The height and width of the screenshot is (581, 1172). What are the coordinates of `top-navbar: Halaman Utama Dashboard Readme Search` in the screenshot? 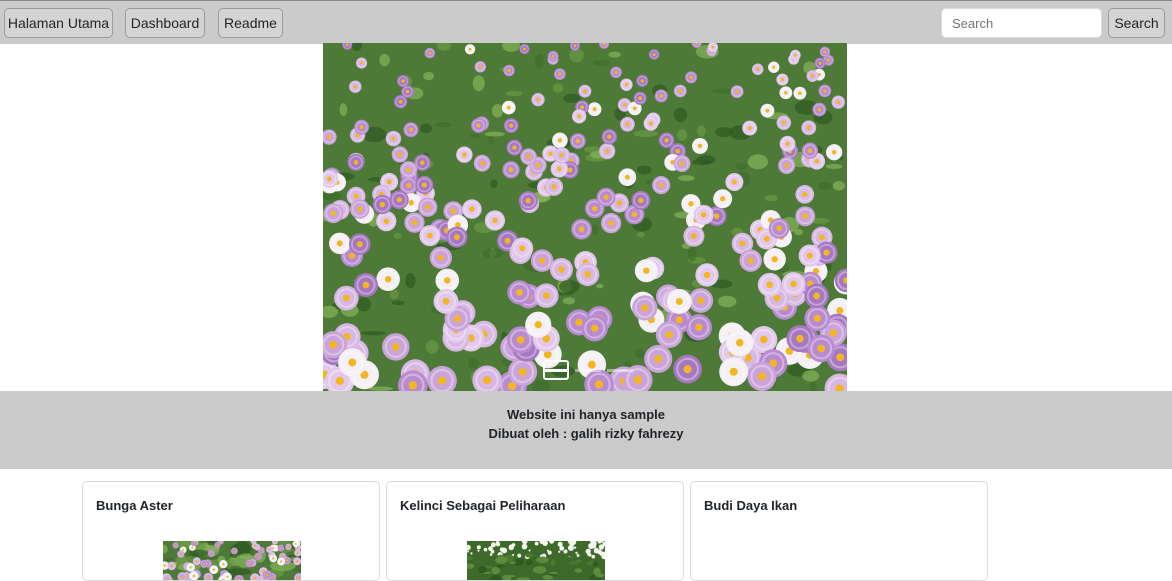 It's located at (586, 22).